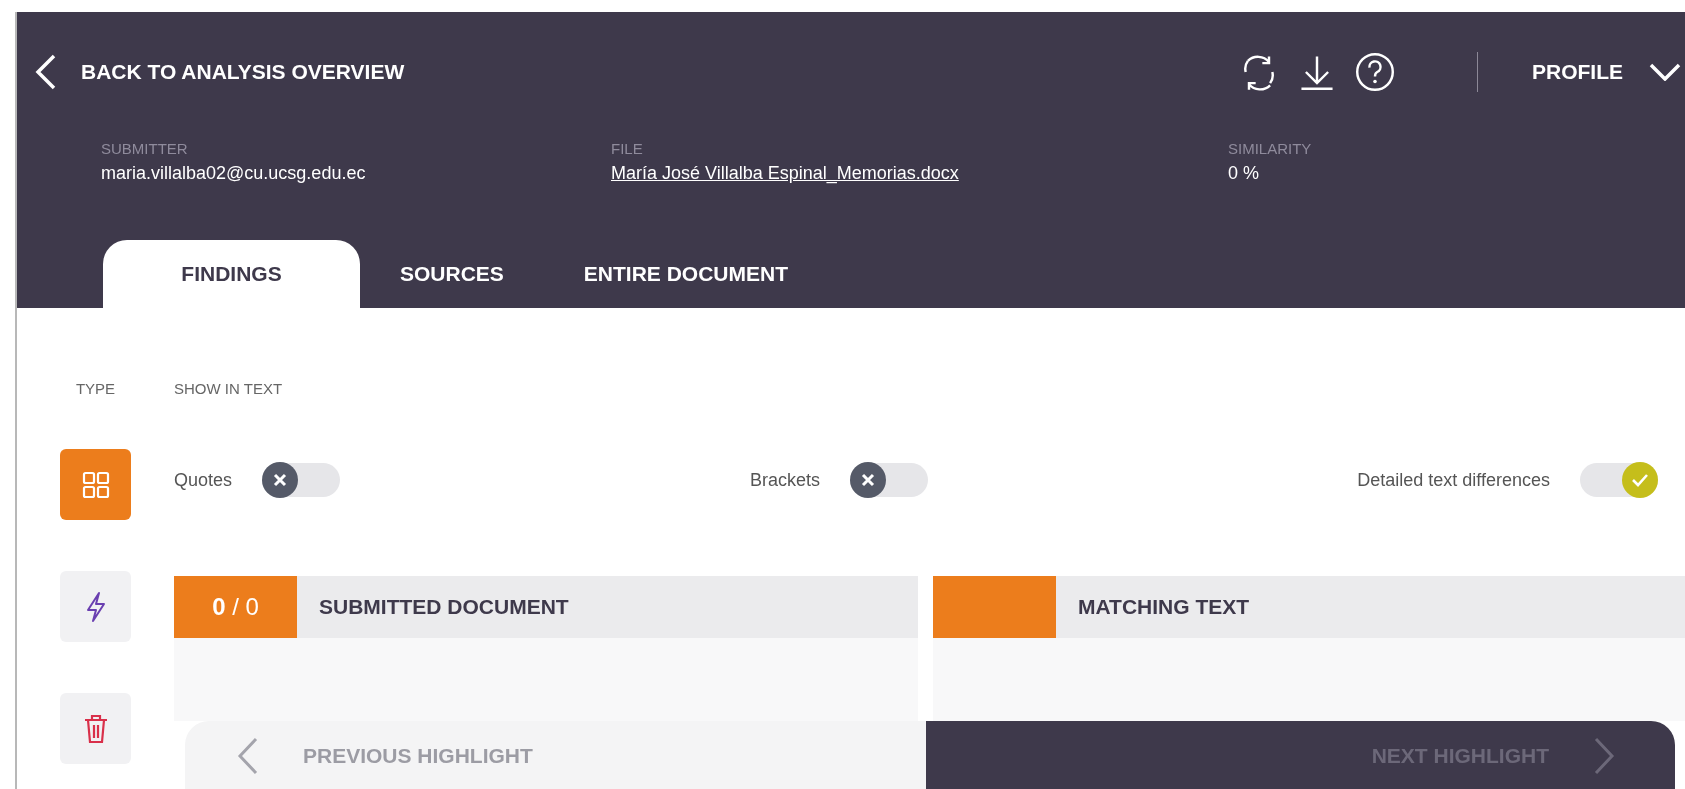 This screenshot has height=789, width=1685. I want to click on type-label: TYPE, so click(95, 388).